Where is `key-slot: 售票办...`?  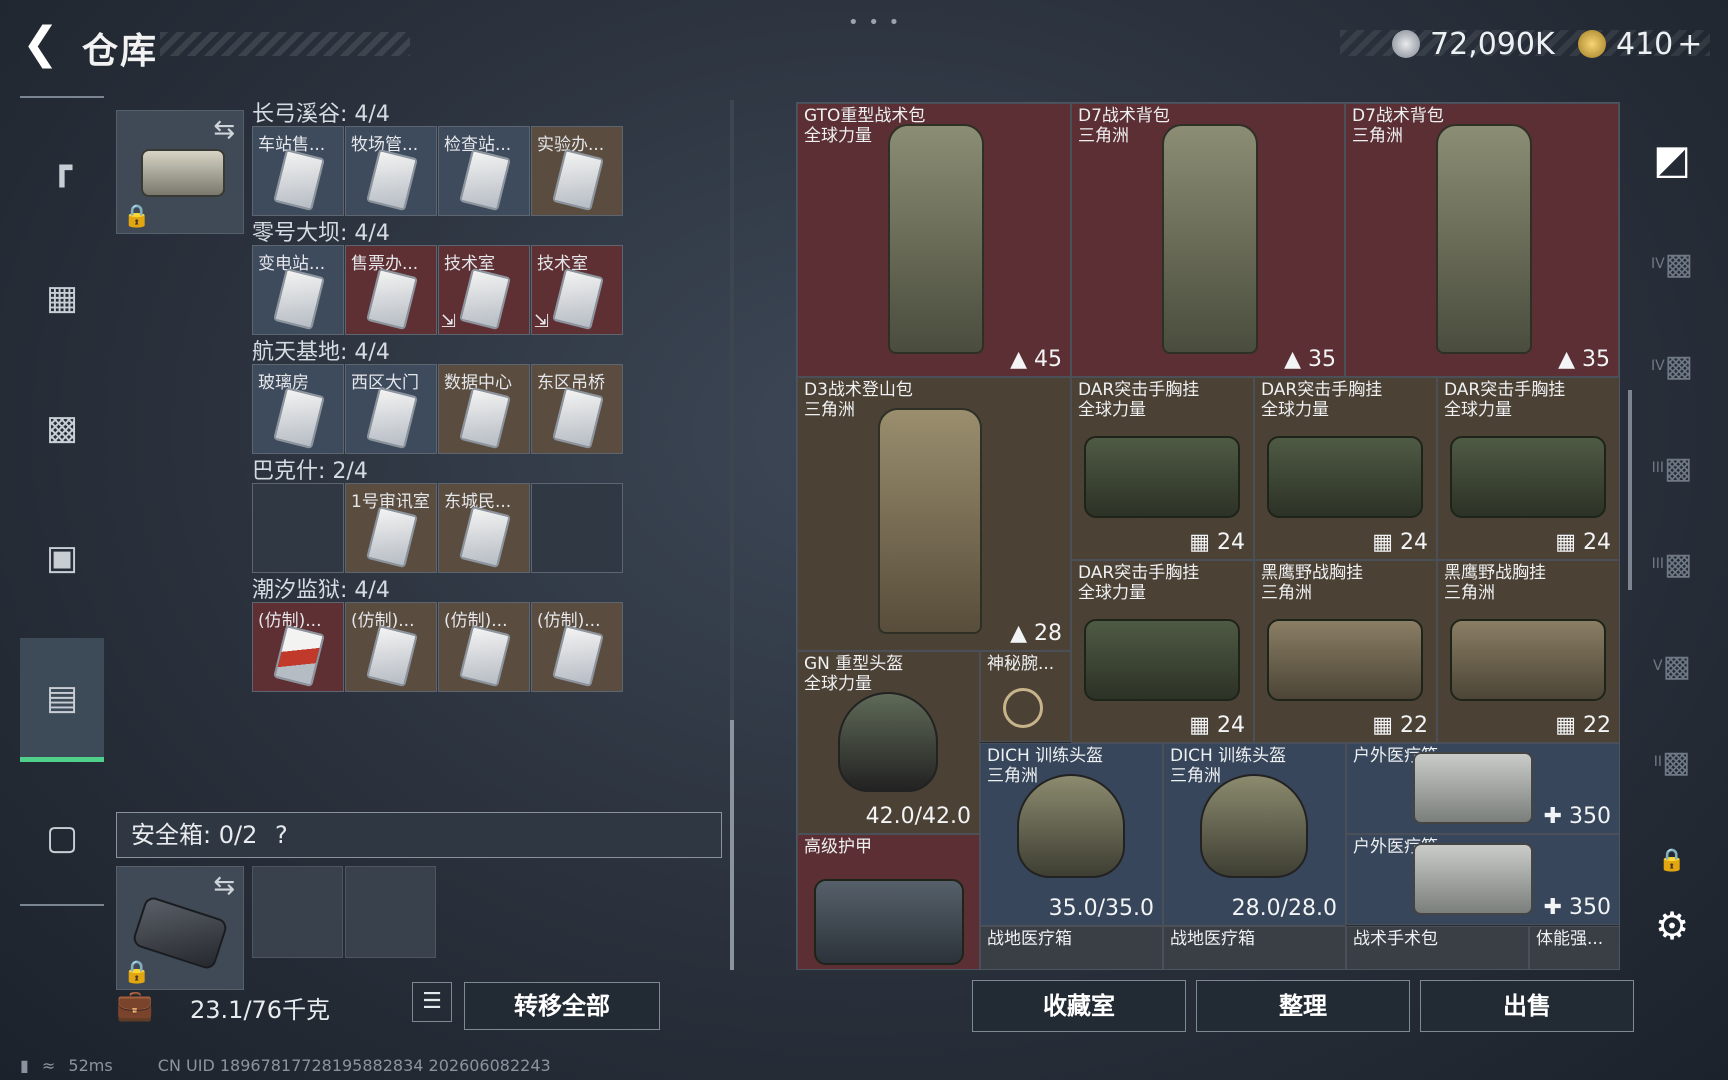
key-slot: 售票办... is located at coordinates (391, 290).